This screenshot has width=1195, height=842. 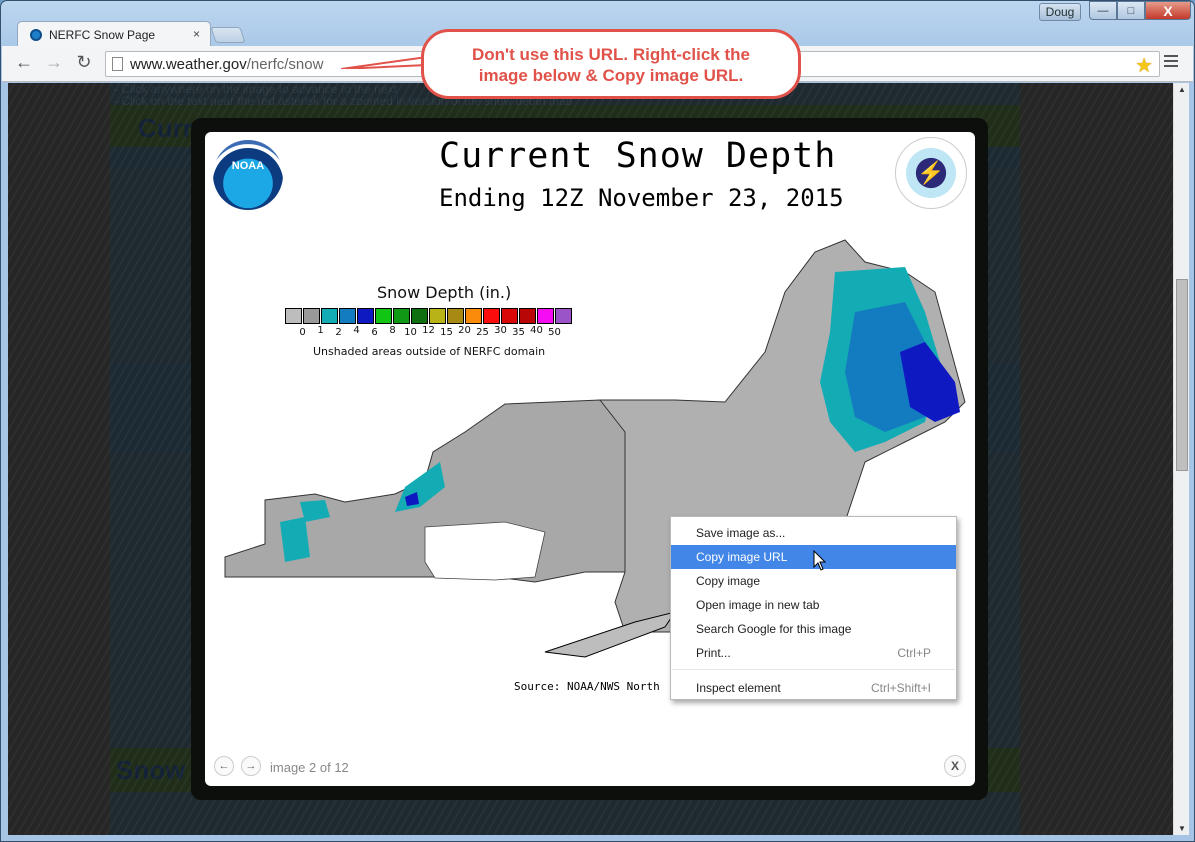 What do you see at coordinates (587, 686) in the screenshot?
I see `source-text: Source: NOAA/NWS North` at bounding box center [587, 686].